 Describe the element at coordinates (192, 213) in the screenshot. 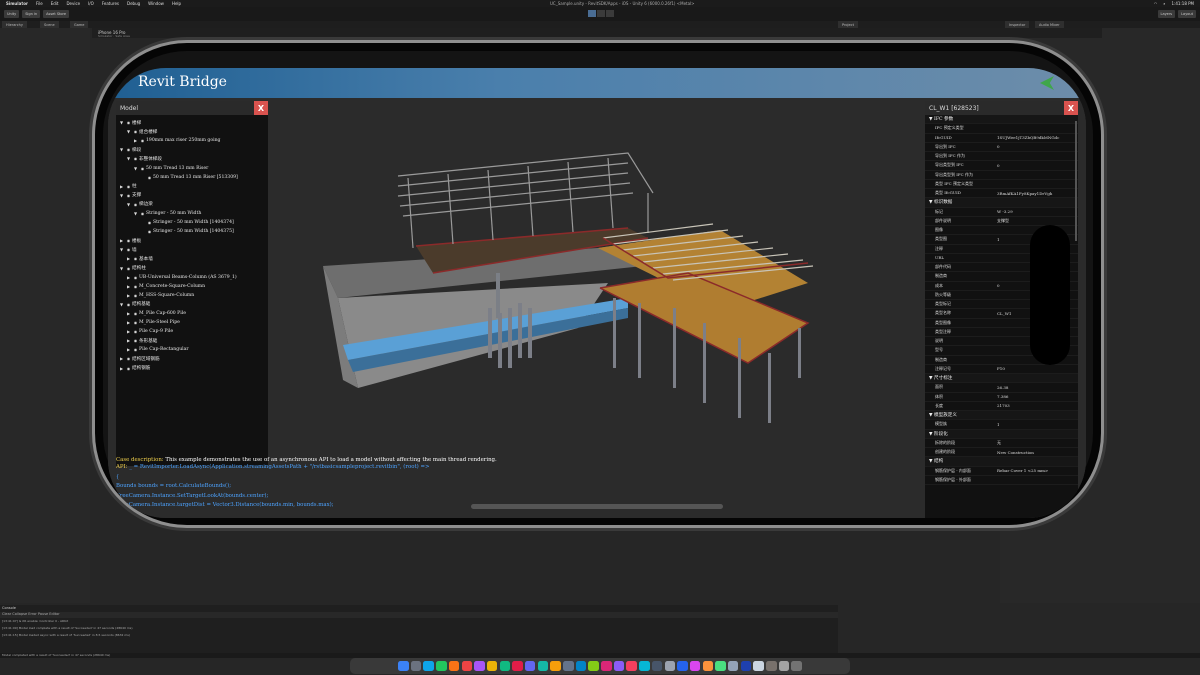

I see `tree-item: ▼ ◉ Stringer - 50 mm Width` at that location.